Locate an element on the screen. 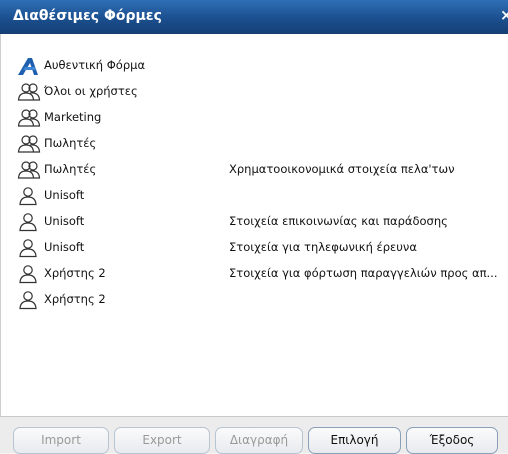 The height and width of the screenshot is (454, 508). list-item: Marketing is located at coordinates (254, 118).